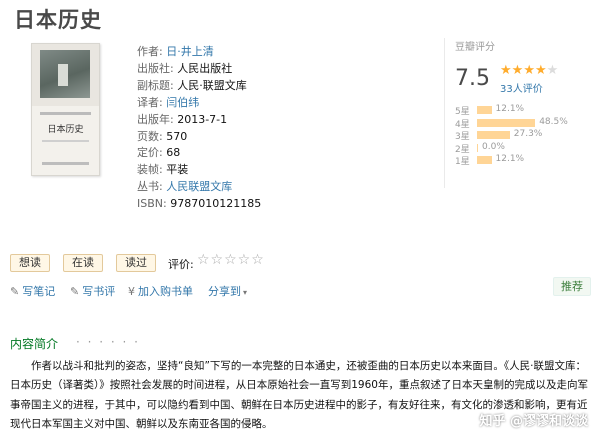 This screenshot has width=600, height=446. I want to click on rating-dist-percent: 0.0%, so click(493, 146).